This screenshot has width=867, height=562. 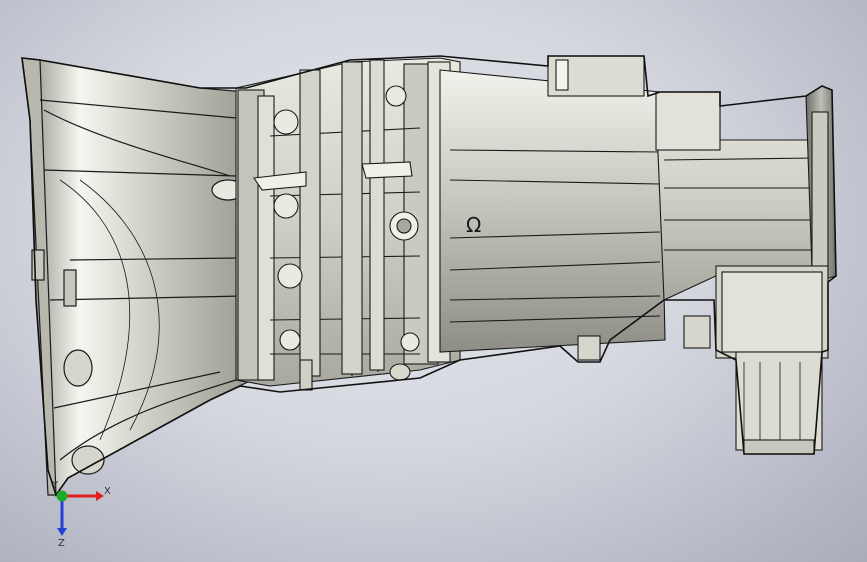 I want to click on x-axis-head, so click(x=100, y=496).